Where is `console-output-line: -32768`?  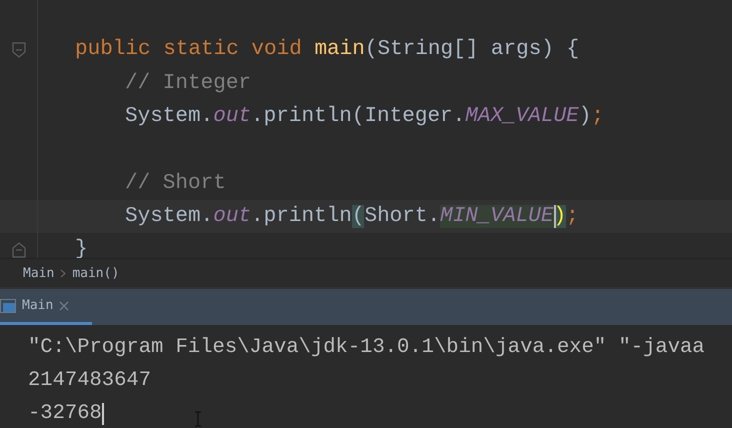 console-output-line: -32768 is located at coordinates (65, 414).